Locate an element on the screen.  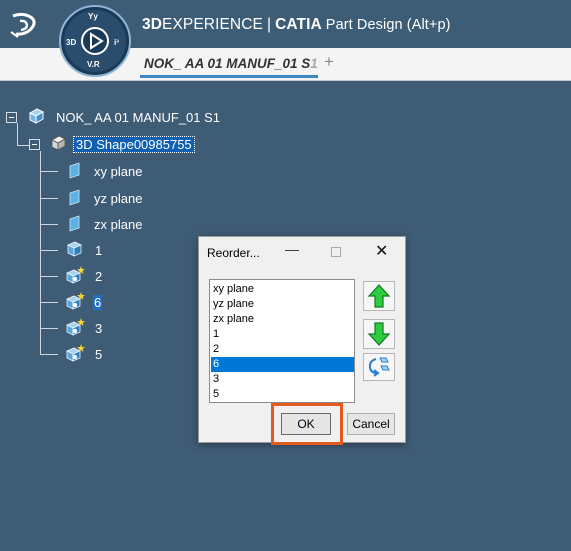
tree-item-5: 5 is located at coordinates (98, 354).